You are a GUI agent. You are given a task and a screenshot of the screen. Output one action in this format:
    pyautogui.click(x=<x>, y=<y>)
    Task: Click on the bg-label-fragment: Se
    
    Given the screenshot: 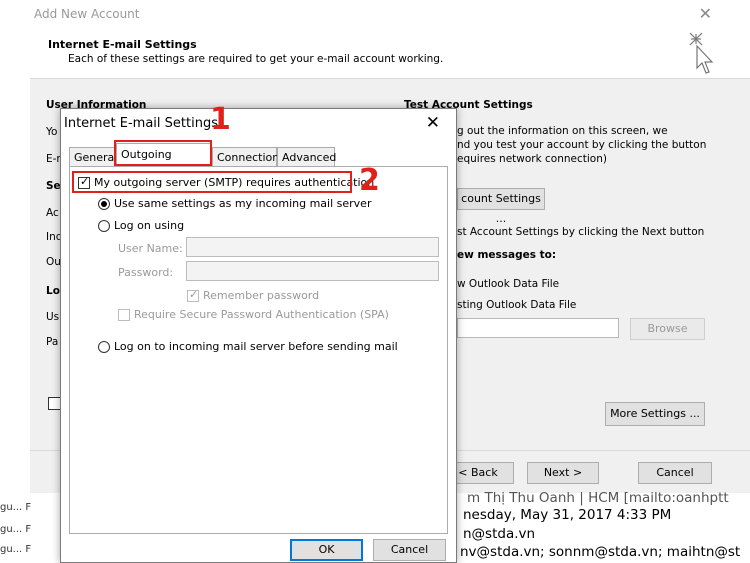 What is the action you would take?
    pyautogui.click(x=53, y=186)
    